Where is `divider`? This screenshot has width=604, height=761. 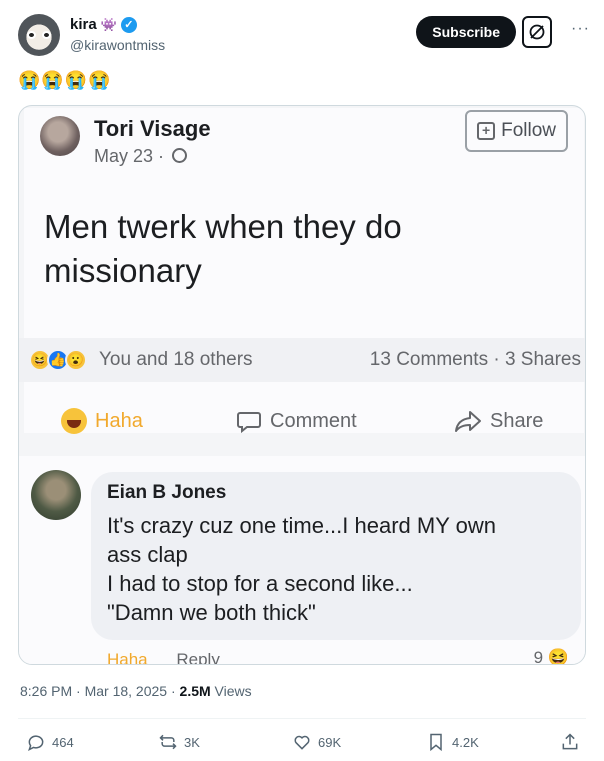
divider is located at coordinates (302, 718).